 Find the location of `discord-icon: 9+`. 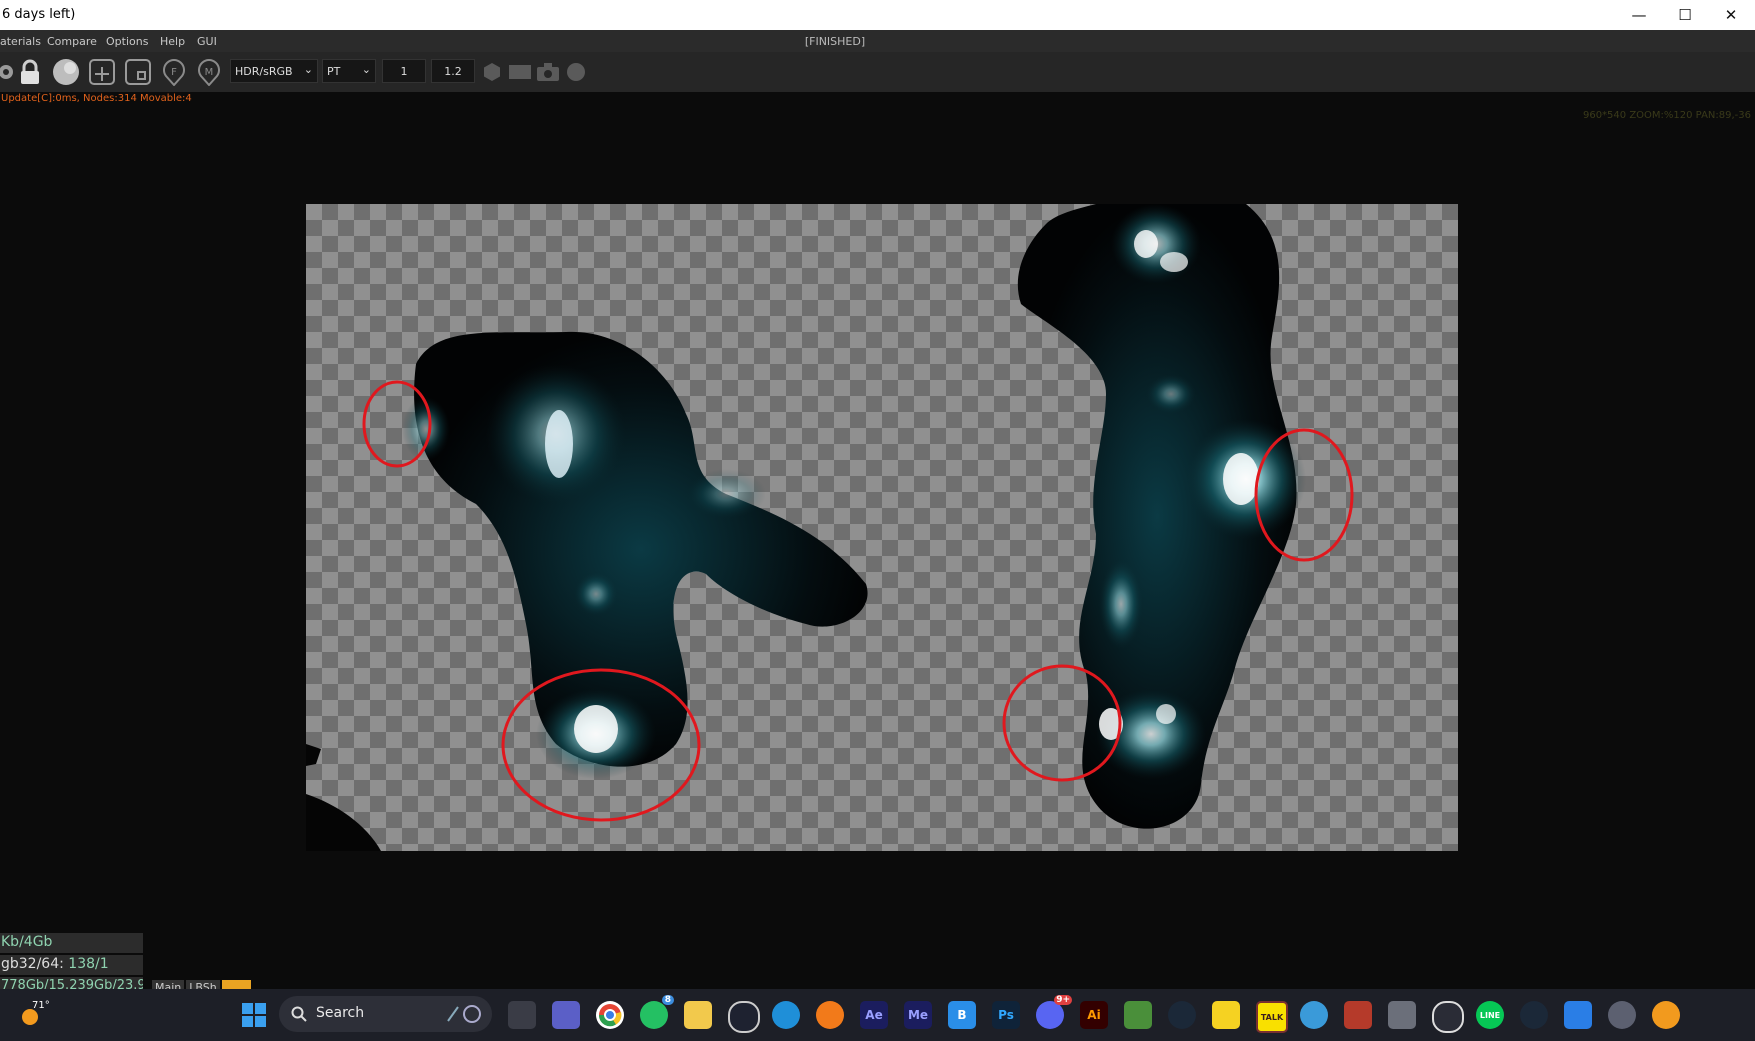

discord-icon: 9+ is located at coordinates (1054, 1012).